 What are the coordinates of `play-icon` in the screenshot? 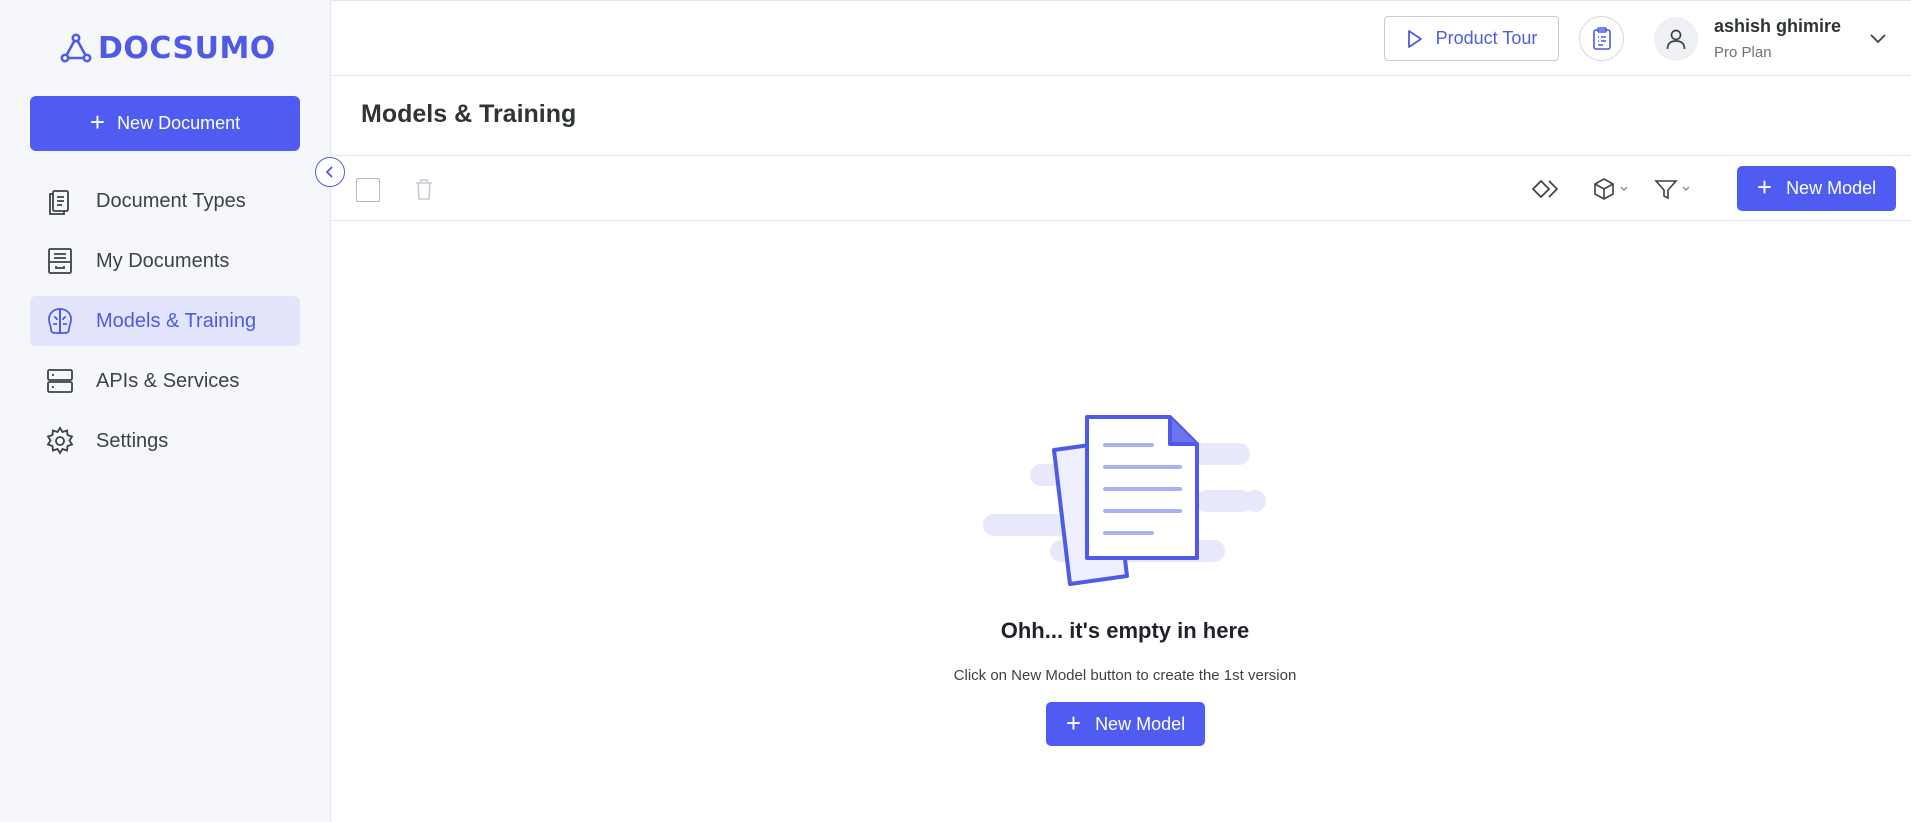 It's located at (1414, 38).